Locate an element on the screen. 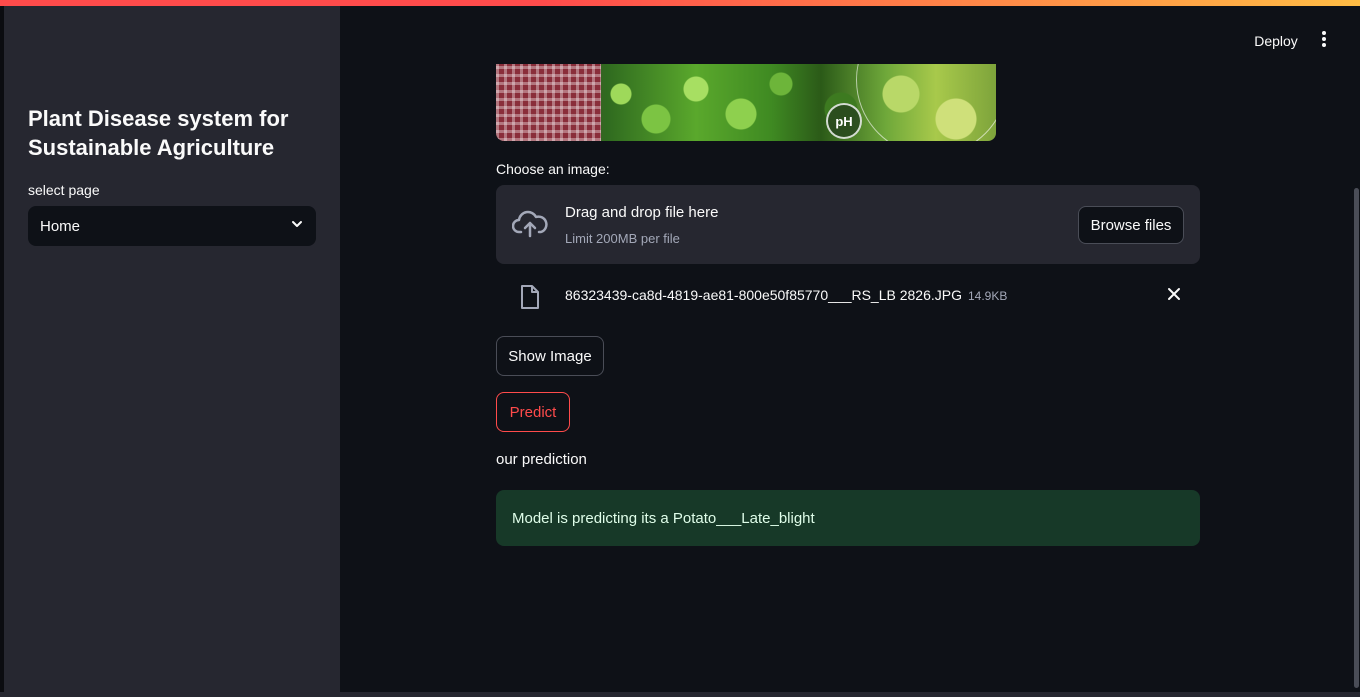 This screenshot has width=1360, height=697. vertical-dots-icon is located at coordinates (1324, 41).